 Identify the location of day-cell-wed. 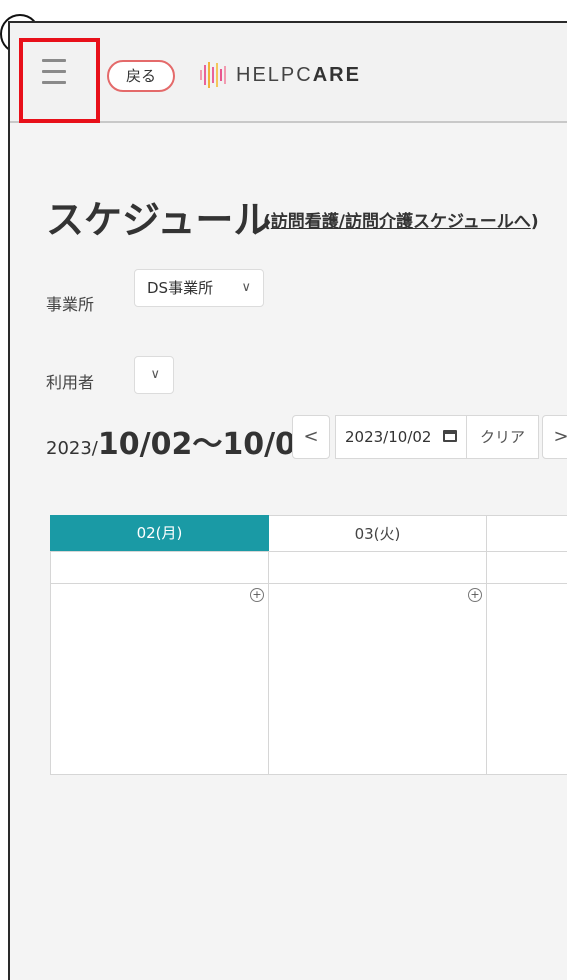
(527, 679).